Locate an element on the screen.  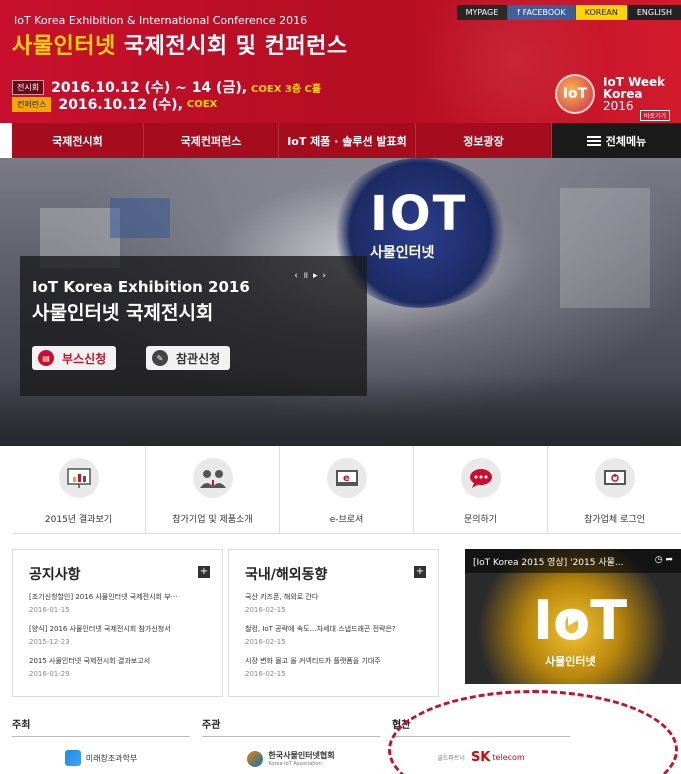
nav-conference: 국제컨퍼런스 is located at coordinates (211, 140).